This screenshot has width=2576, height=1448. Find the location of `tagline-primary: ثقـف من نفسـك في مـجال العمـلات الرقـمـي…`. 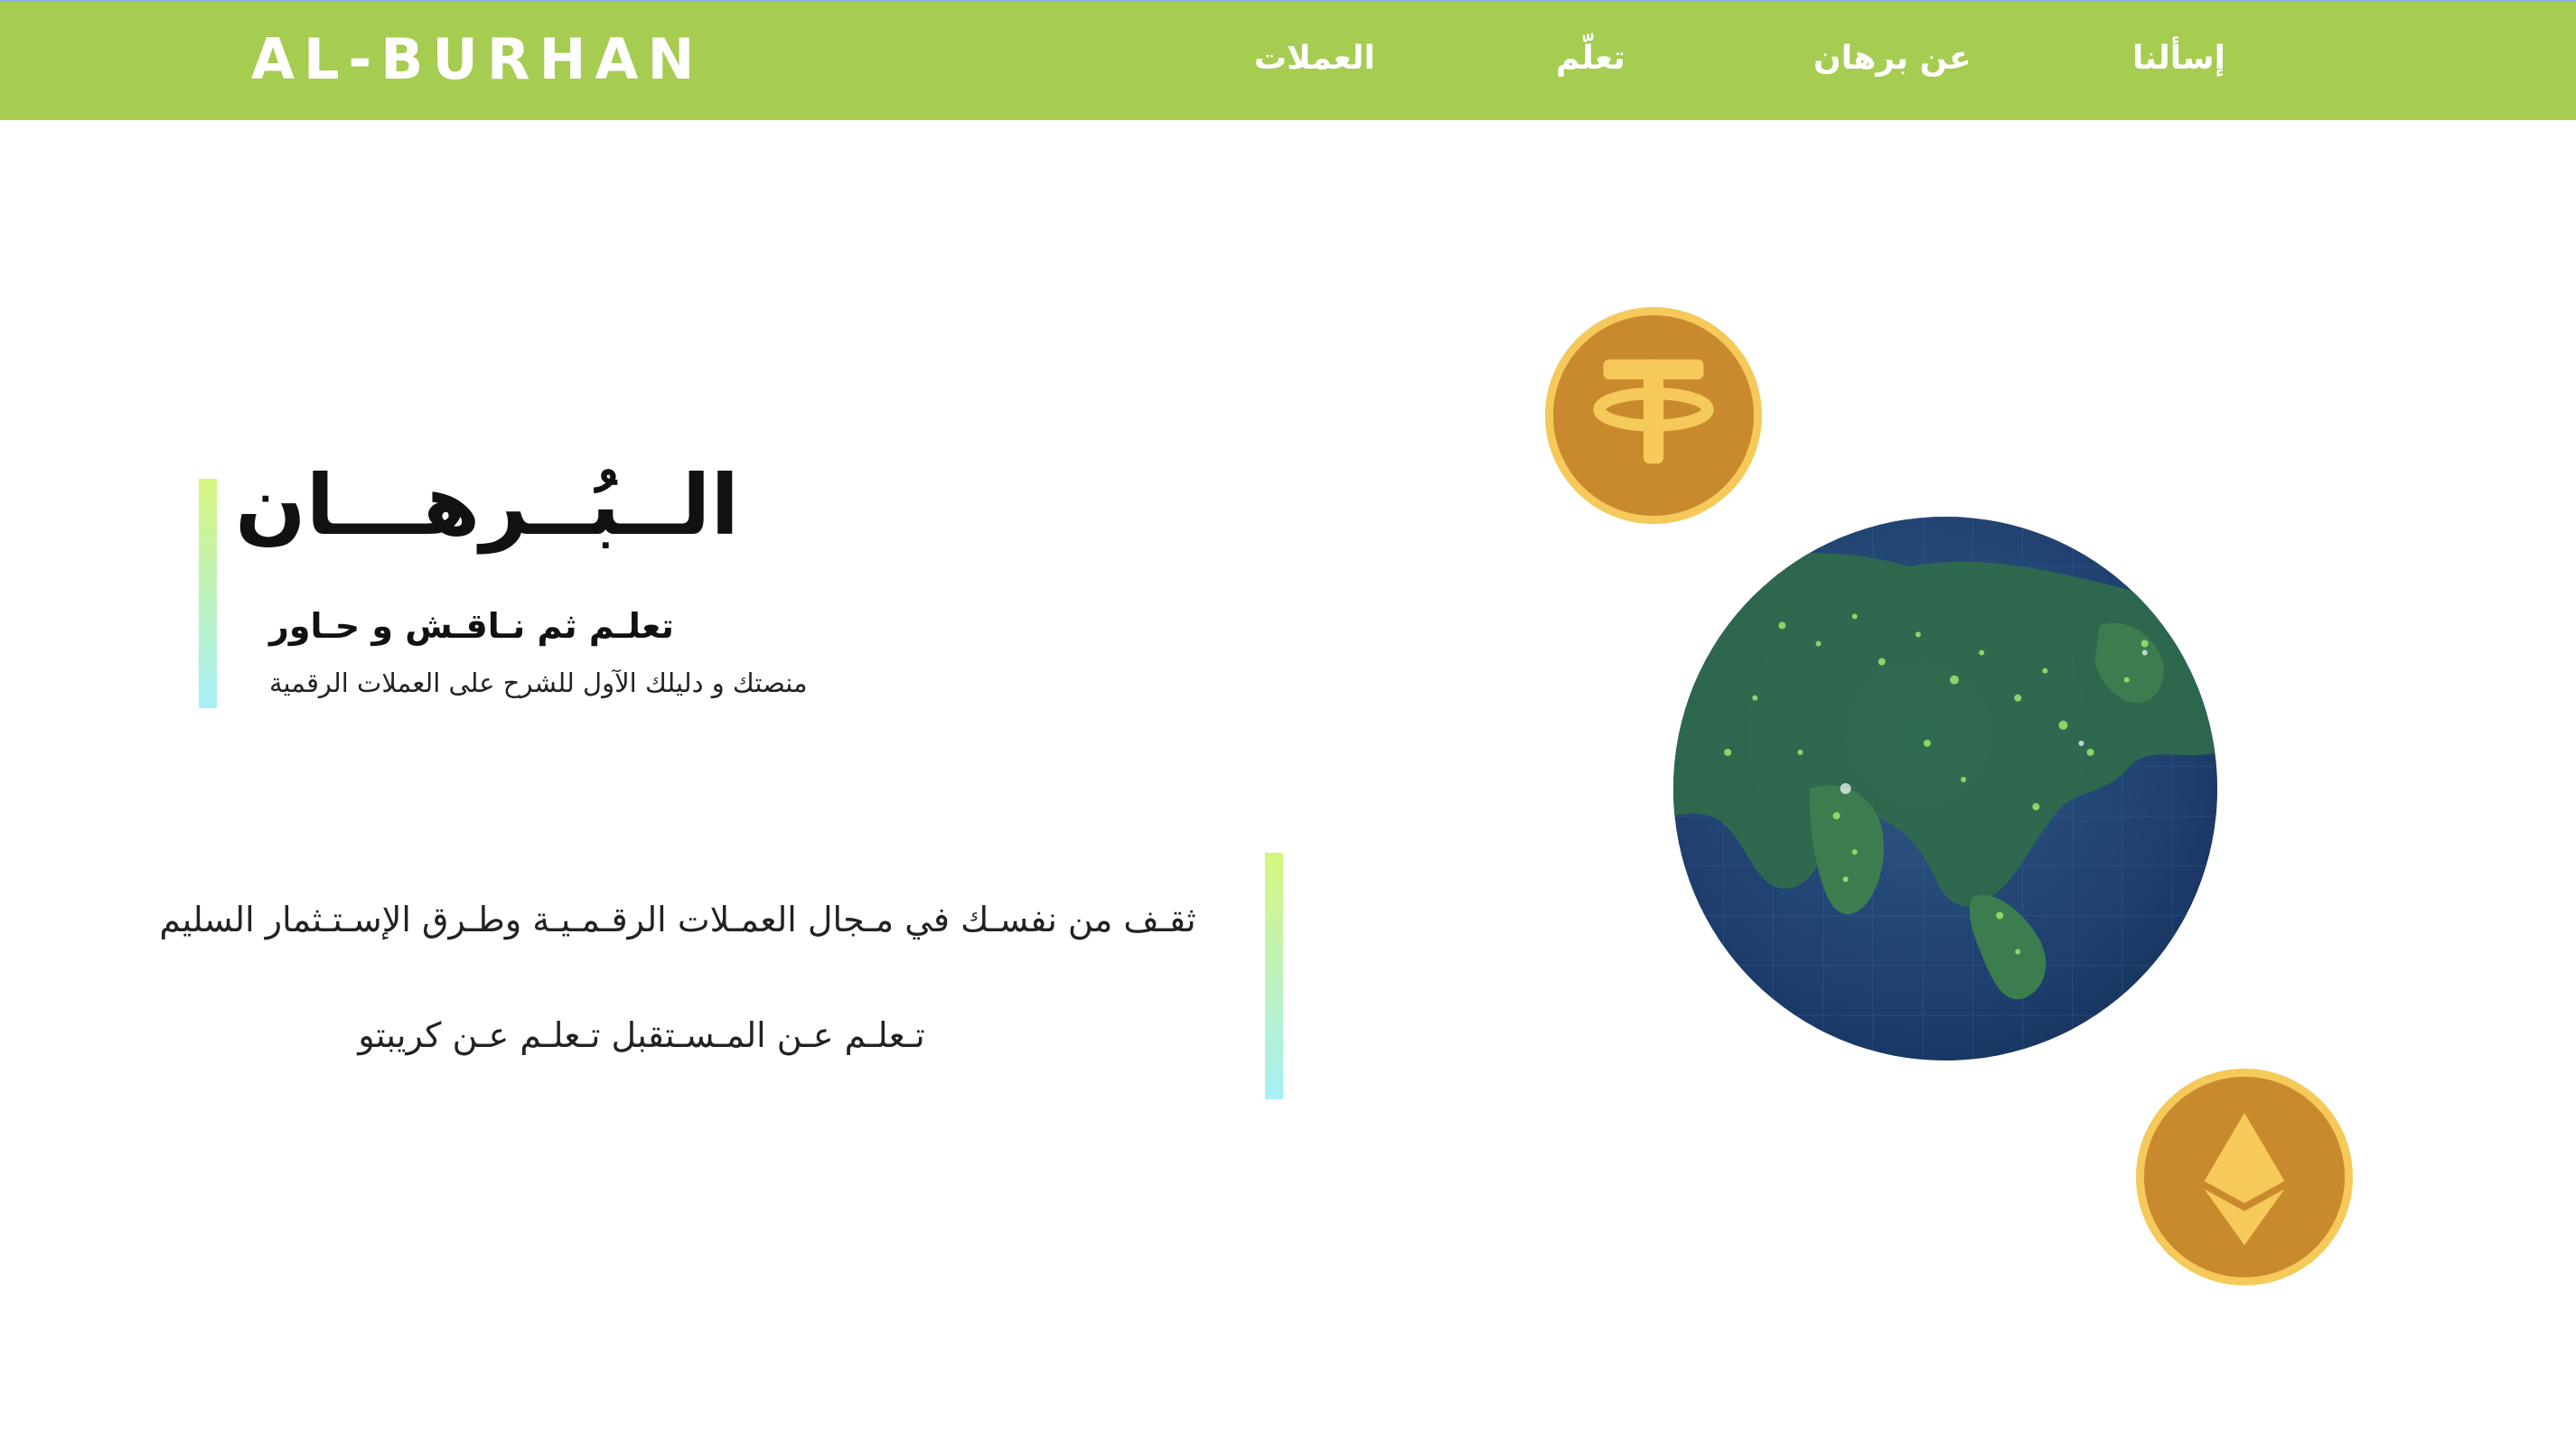

tagline-primary: ثقـف من نفسـك في مـجال العمـلات الرقـمـي… is located at coordinates (677, 919).